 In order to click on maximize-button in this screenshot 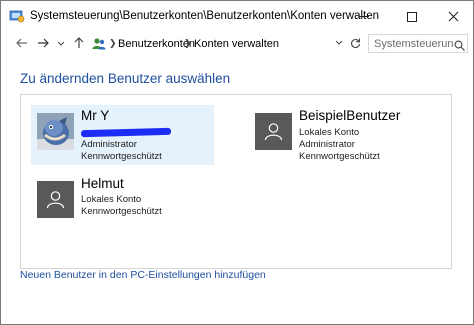, I will do `click(412, 16)`.